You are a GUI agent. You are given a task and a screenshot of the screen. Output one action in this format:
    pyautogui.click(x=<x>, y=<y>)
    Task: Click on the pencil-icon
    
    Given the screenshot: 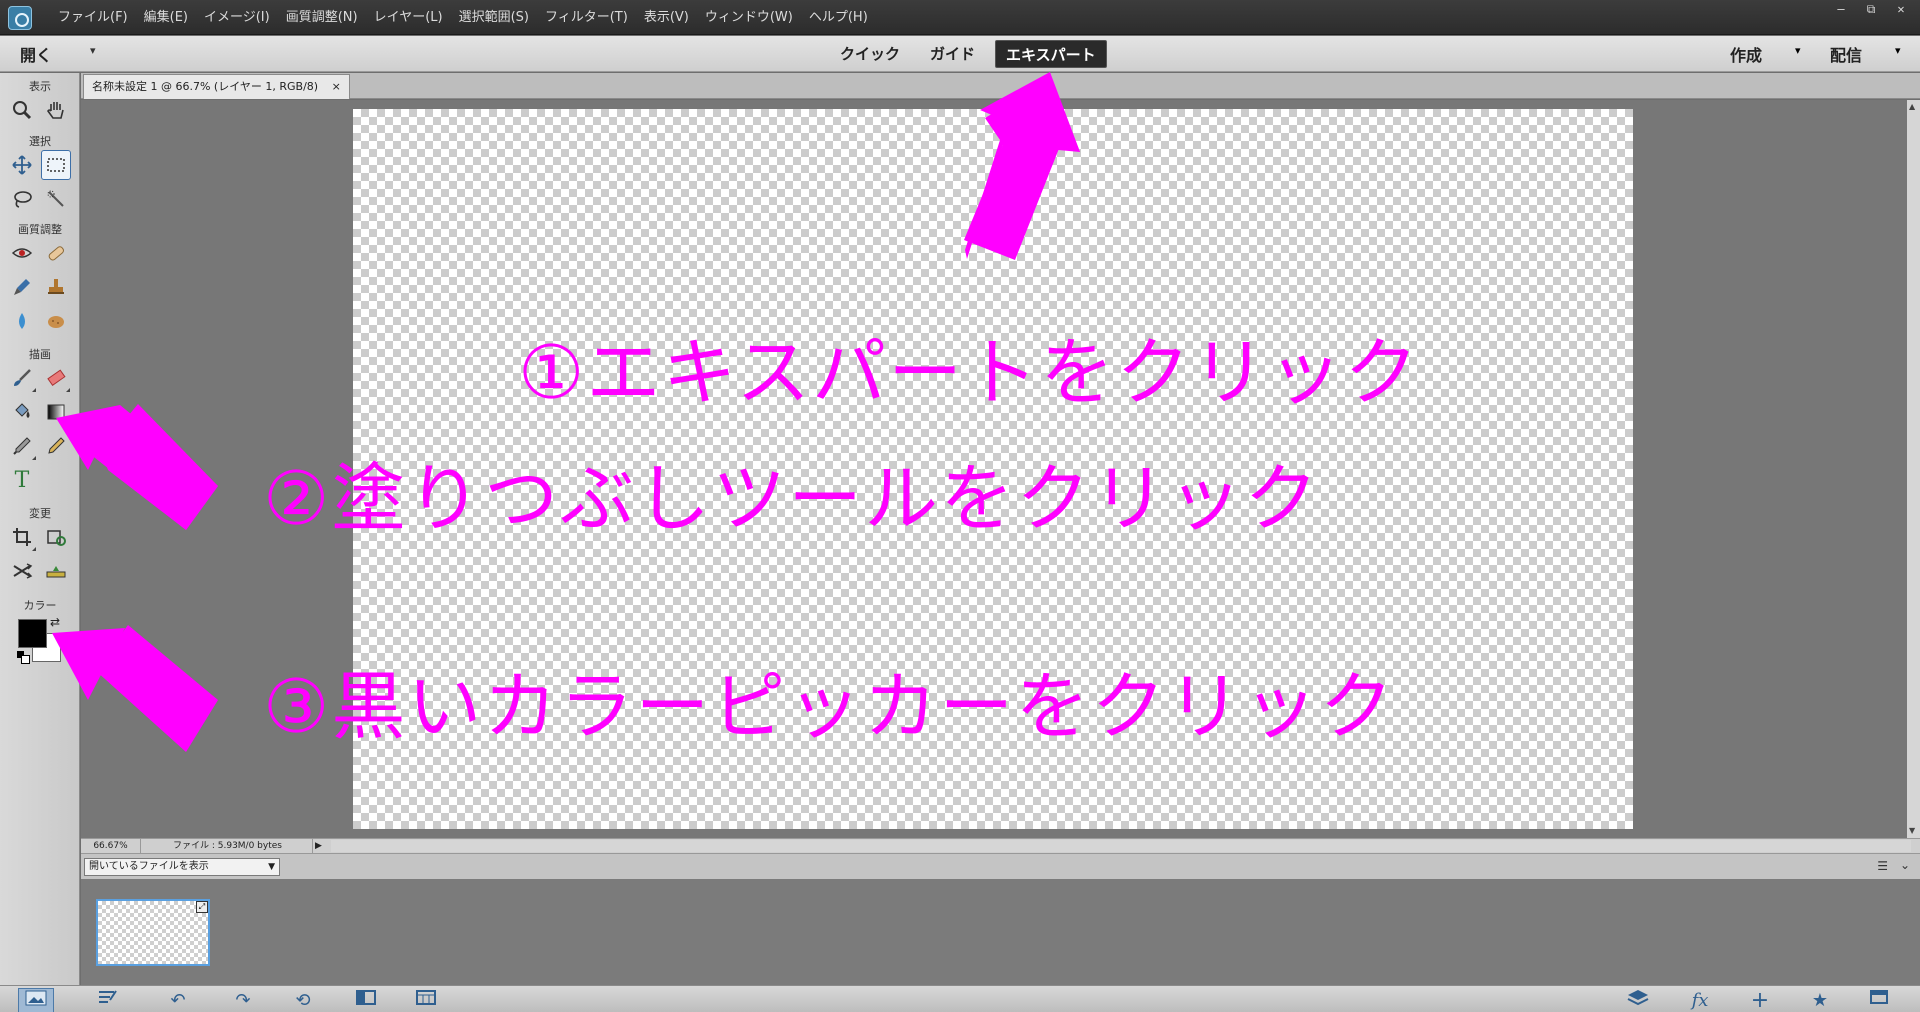 What is the action you would take?
    pyautogui.click(x=56, y=446)
    